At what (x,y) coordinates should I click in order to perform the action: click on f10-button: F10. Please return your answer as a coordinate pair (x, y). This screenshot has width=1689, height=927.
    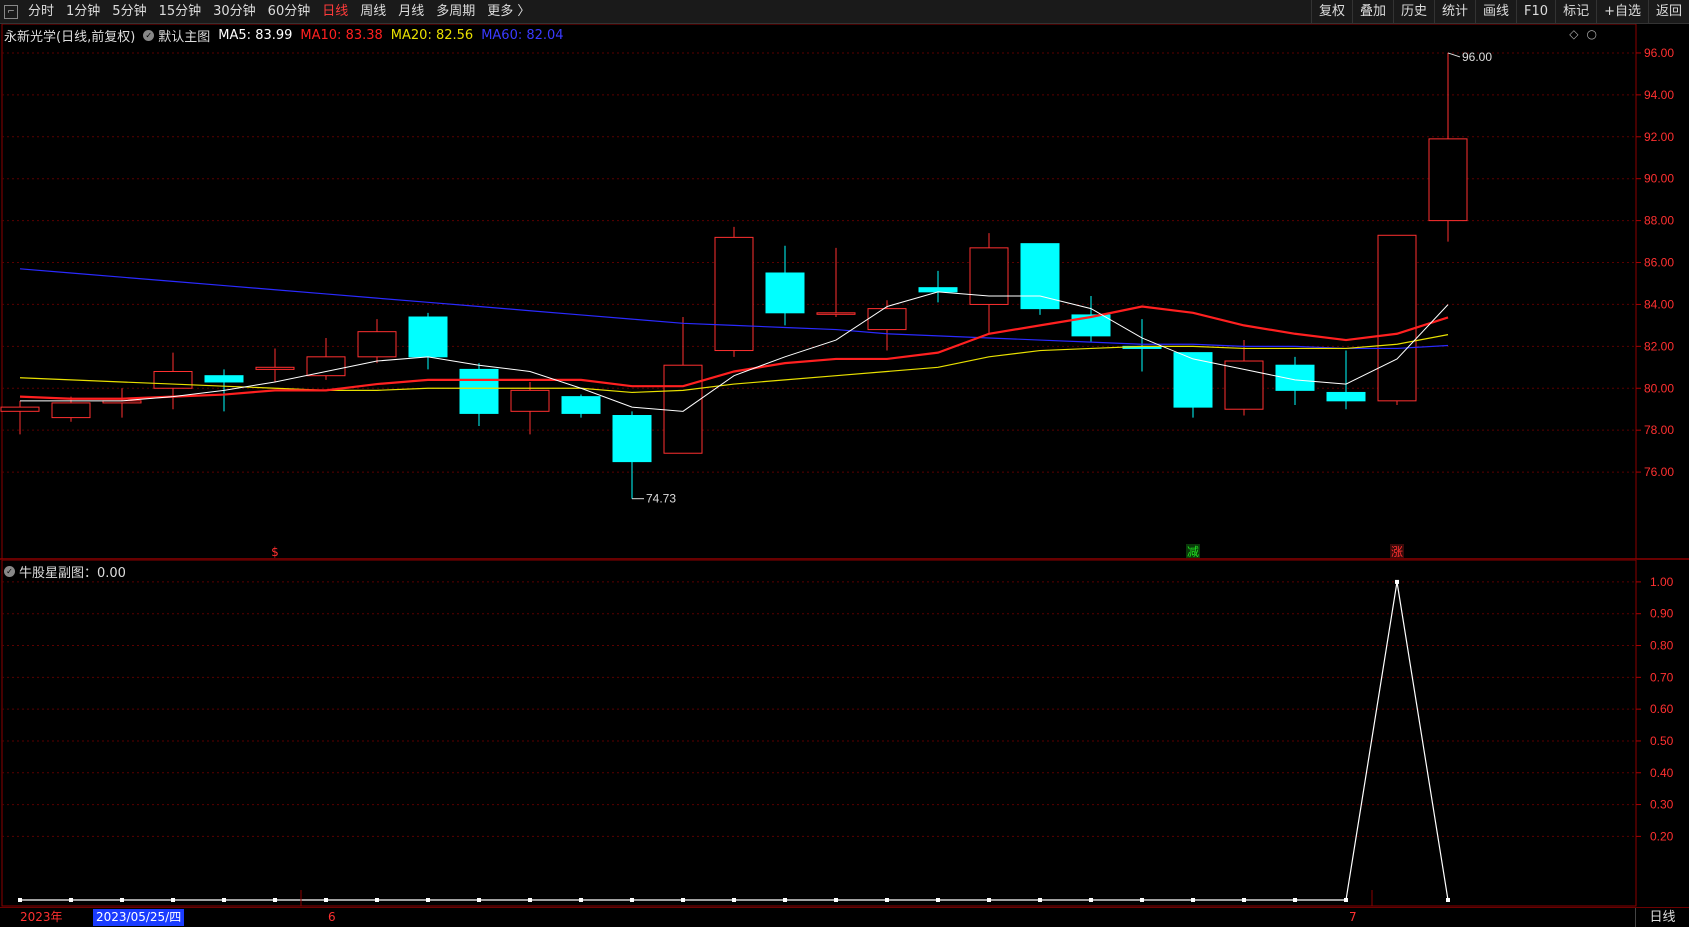
    Looking at the image, I should click on (1535, 12).